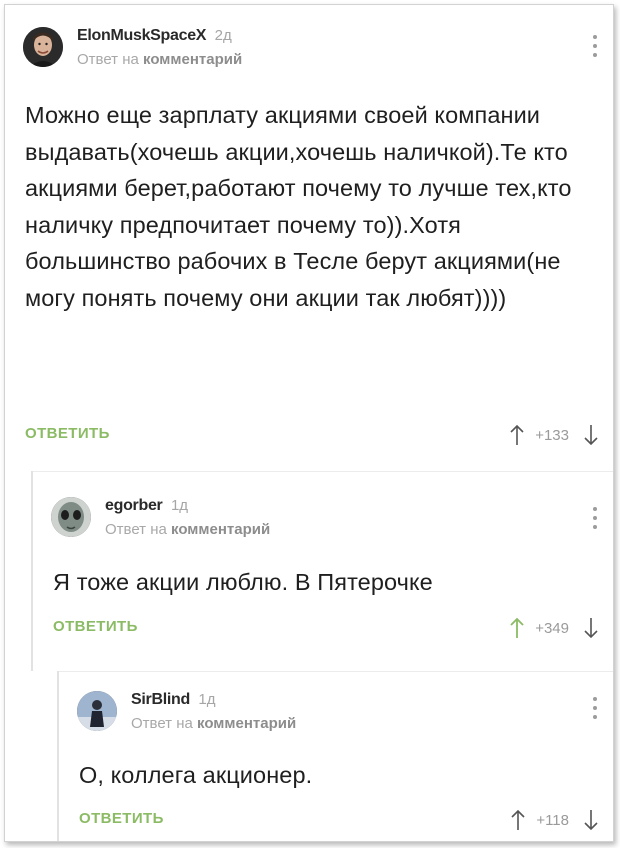 The height and width of the screenshot is (848, 620). What do you see at coordinates (160, 699) in the screenshot?
I see `username: SirBlind` at bounding box center [160, 699].